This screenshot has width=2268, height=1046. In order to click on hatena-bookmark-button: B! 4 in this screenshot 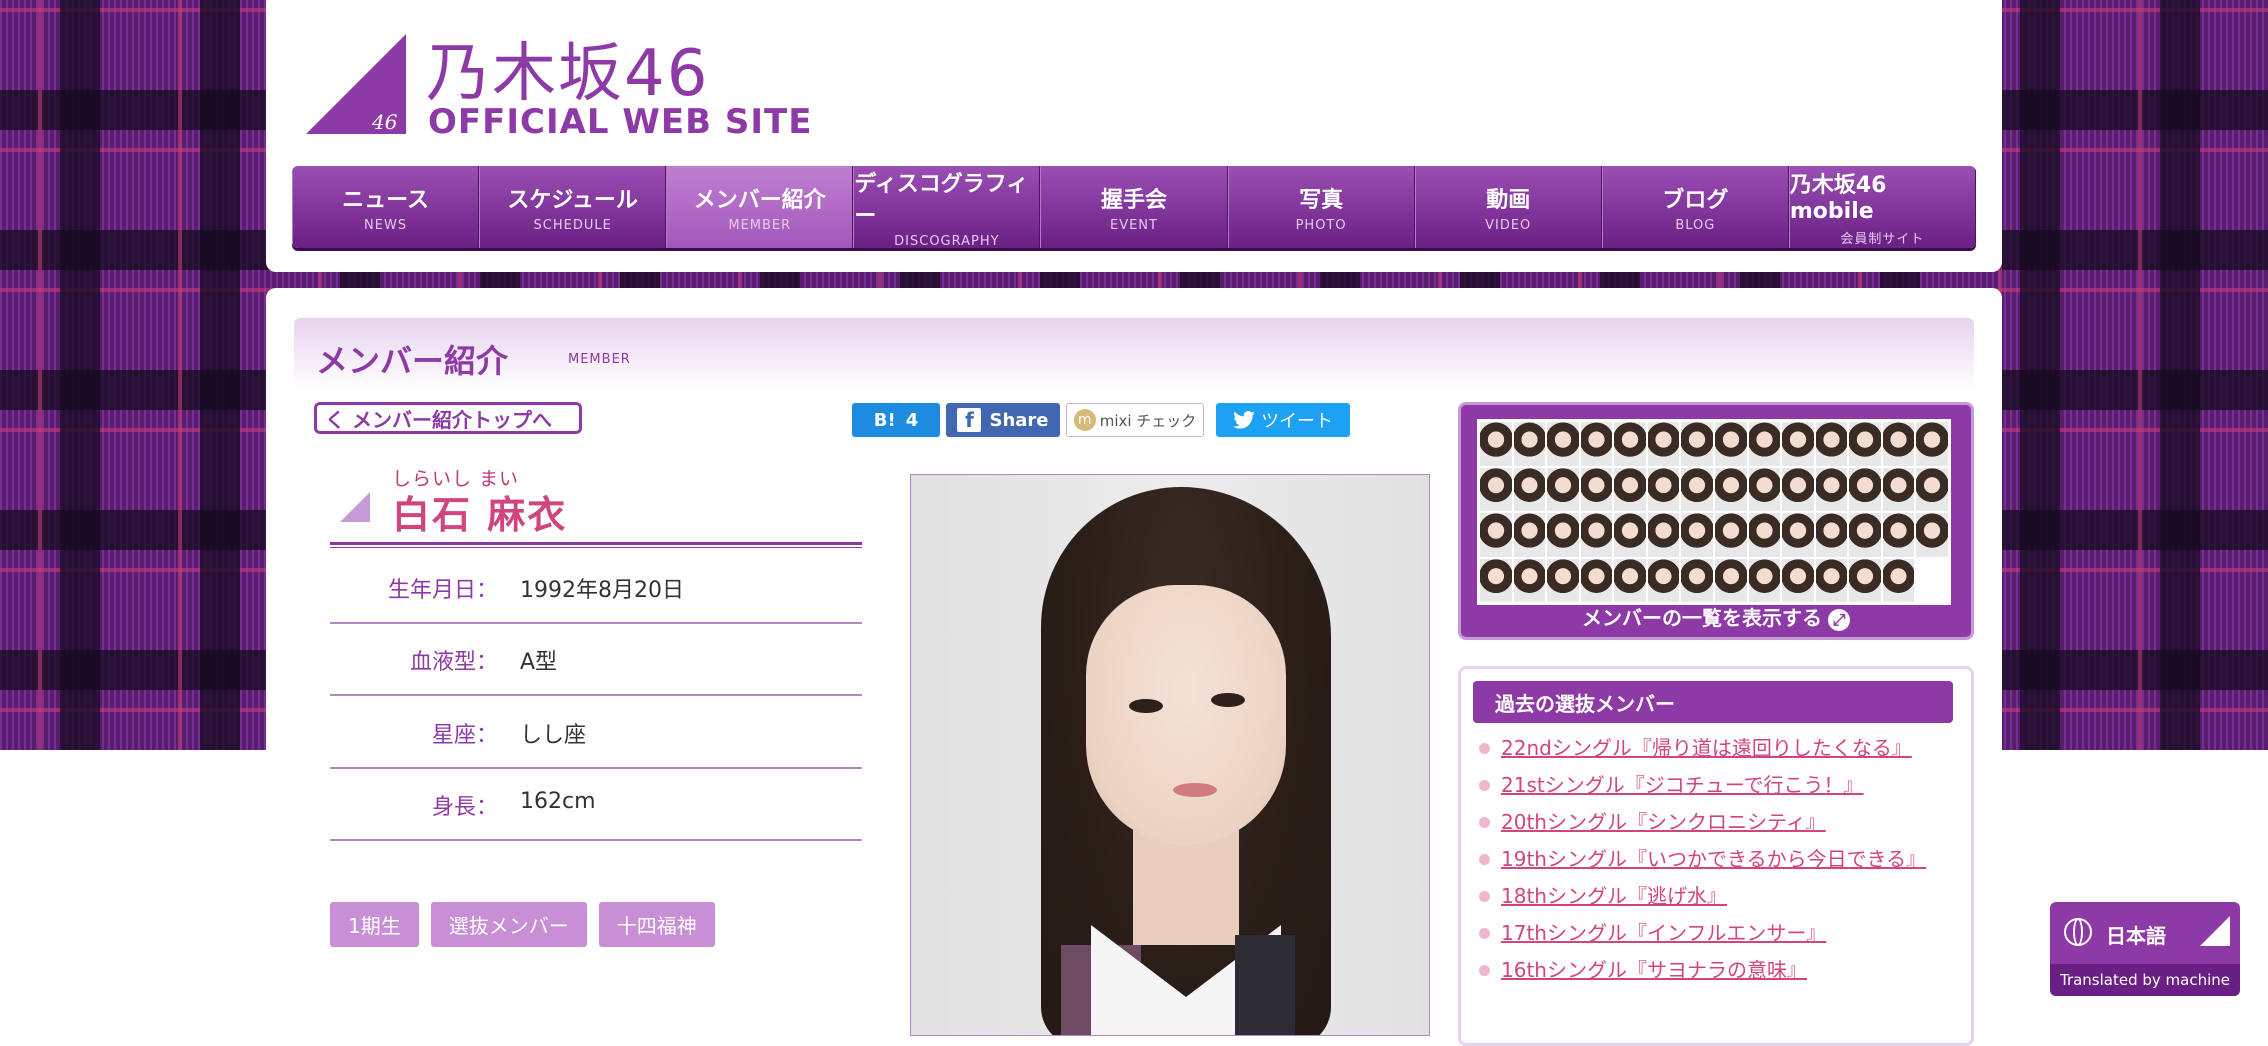, I will do `click(896, 420)`.